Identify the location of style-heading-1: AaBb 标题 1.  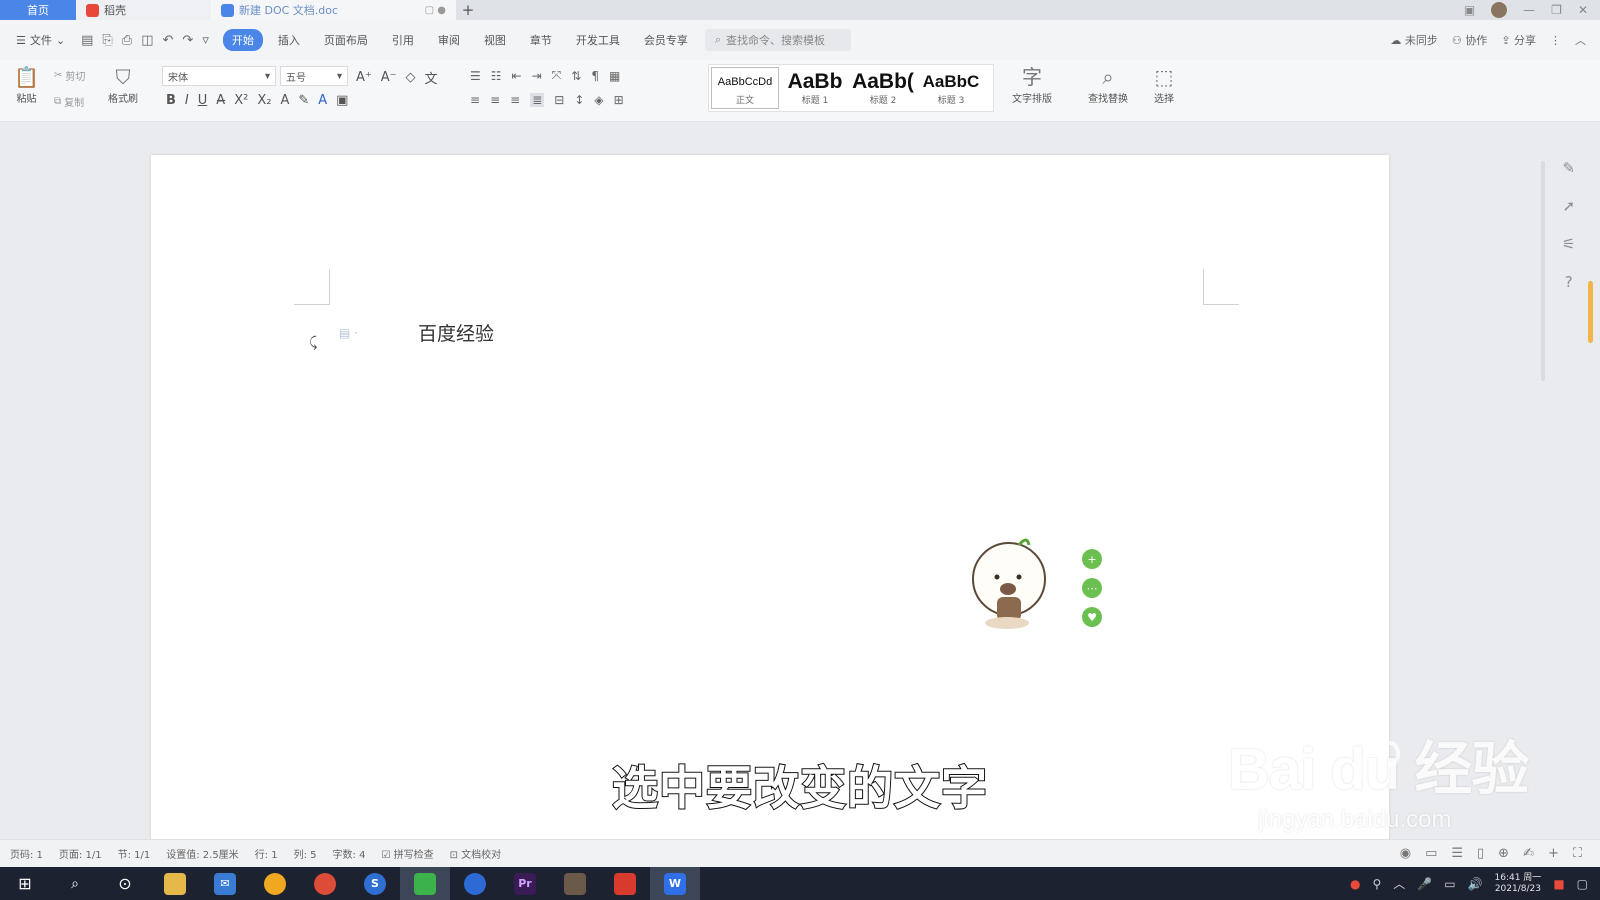
(815, 88).